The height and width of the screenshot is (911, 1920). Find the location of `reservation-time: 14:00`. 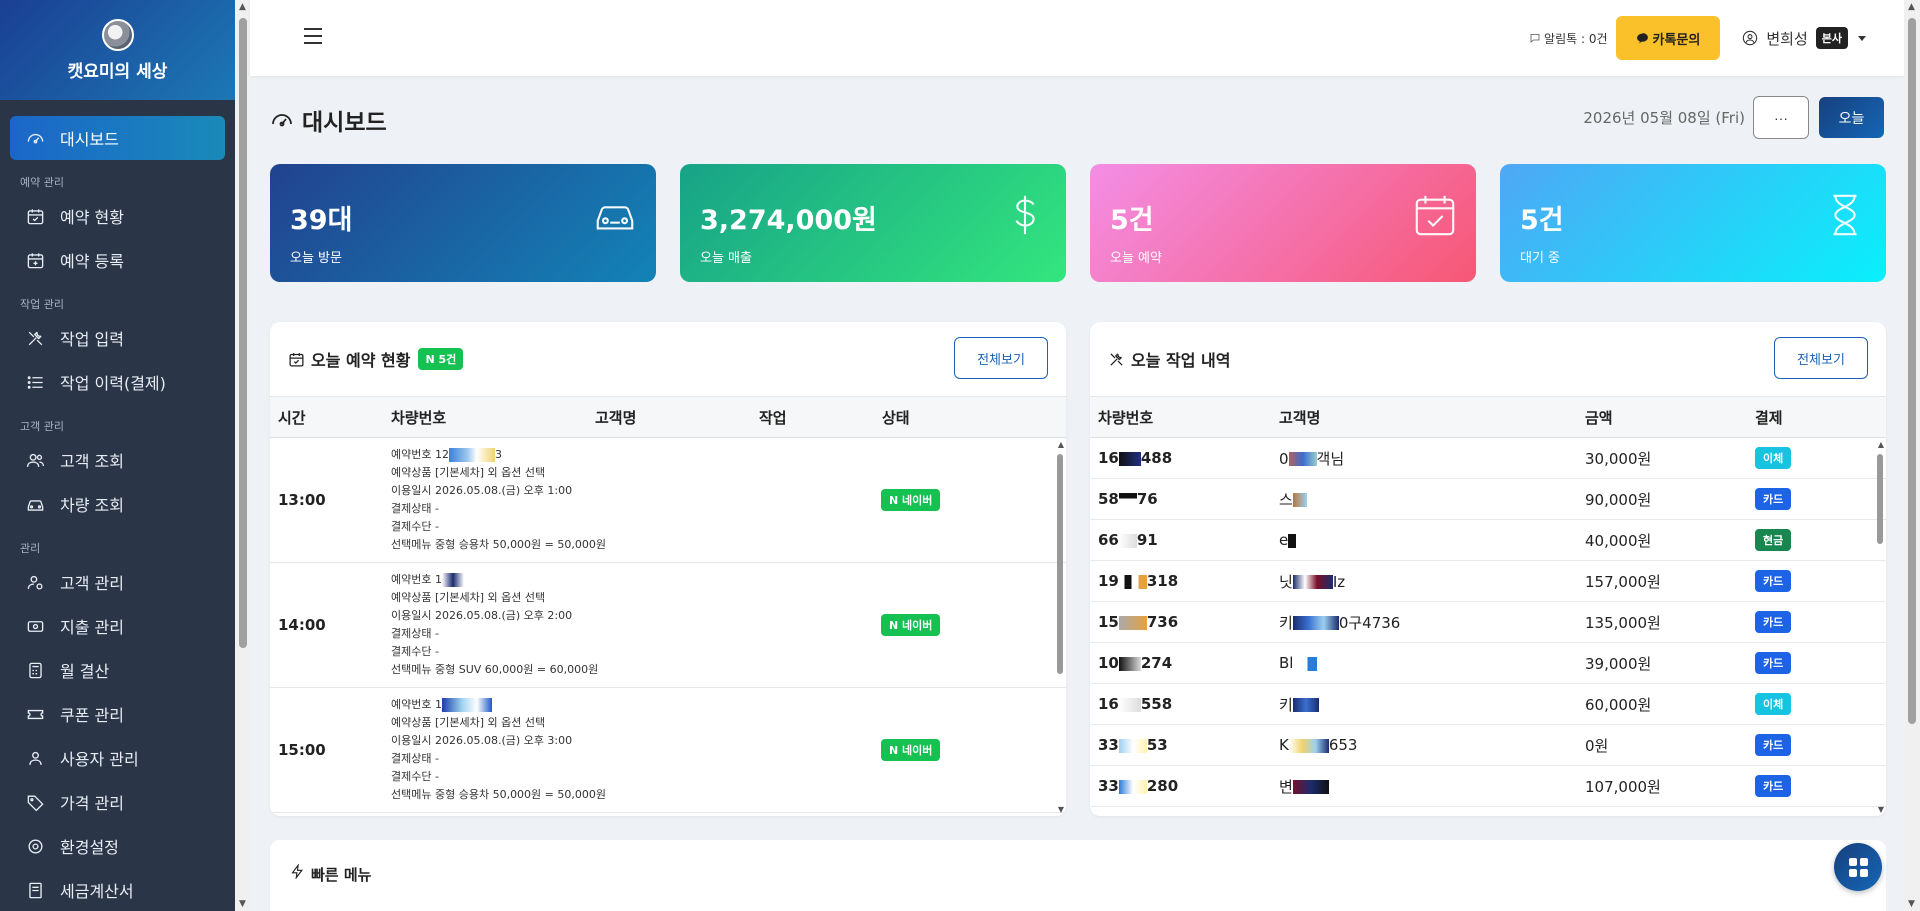

reservation-time: 14:00 is located at coordinates (302, 625).